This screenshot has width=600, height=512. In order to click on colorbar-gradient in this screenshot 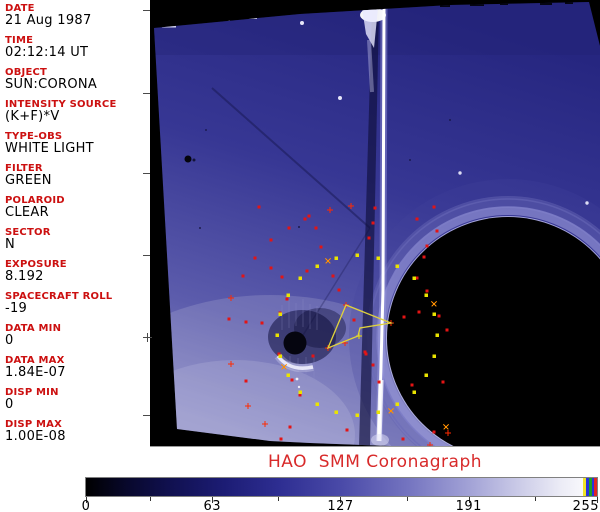, I will do `click(341, 487)`.